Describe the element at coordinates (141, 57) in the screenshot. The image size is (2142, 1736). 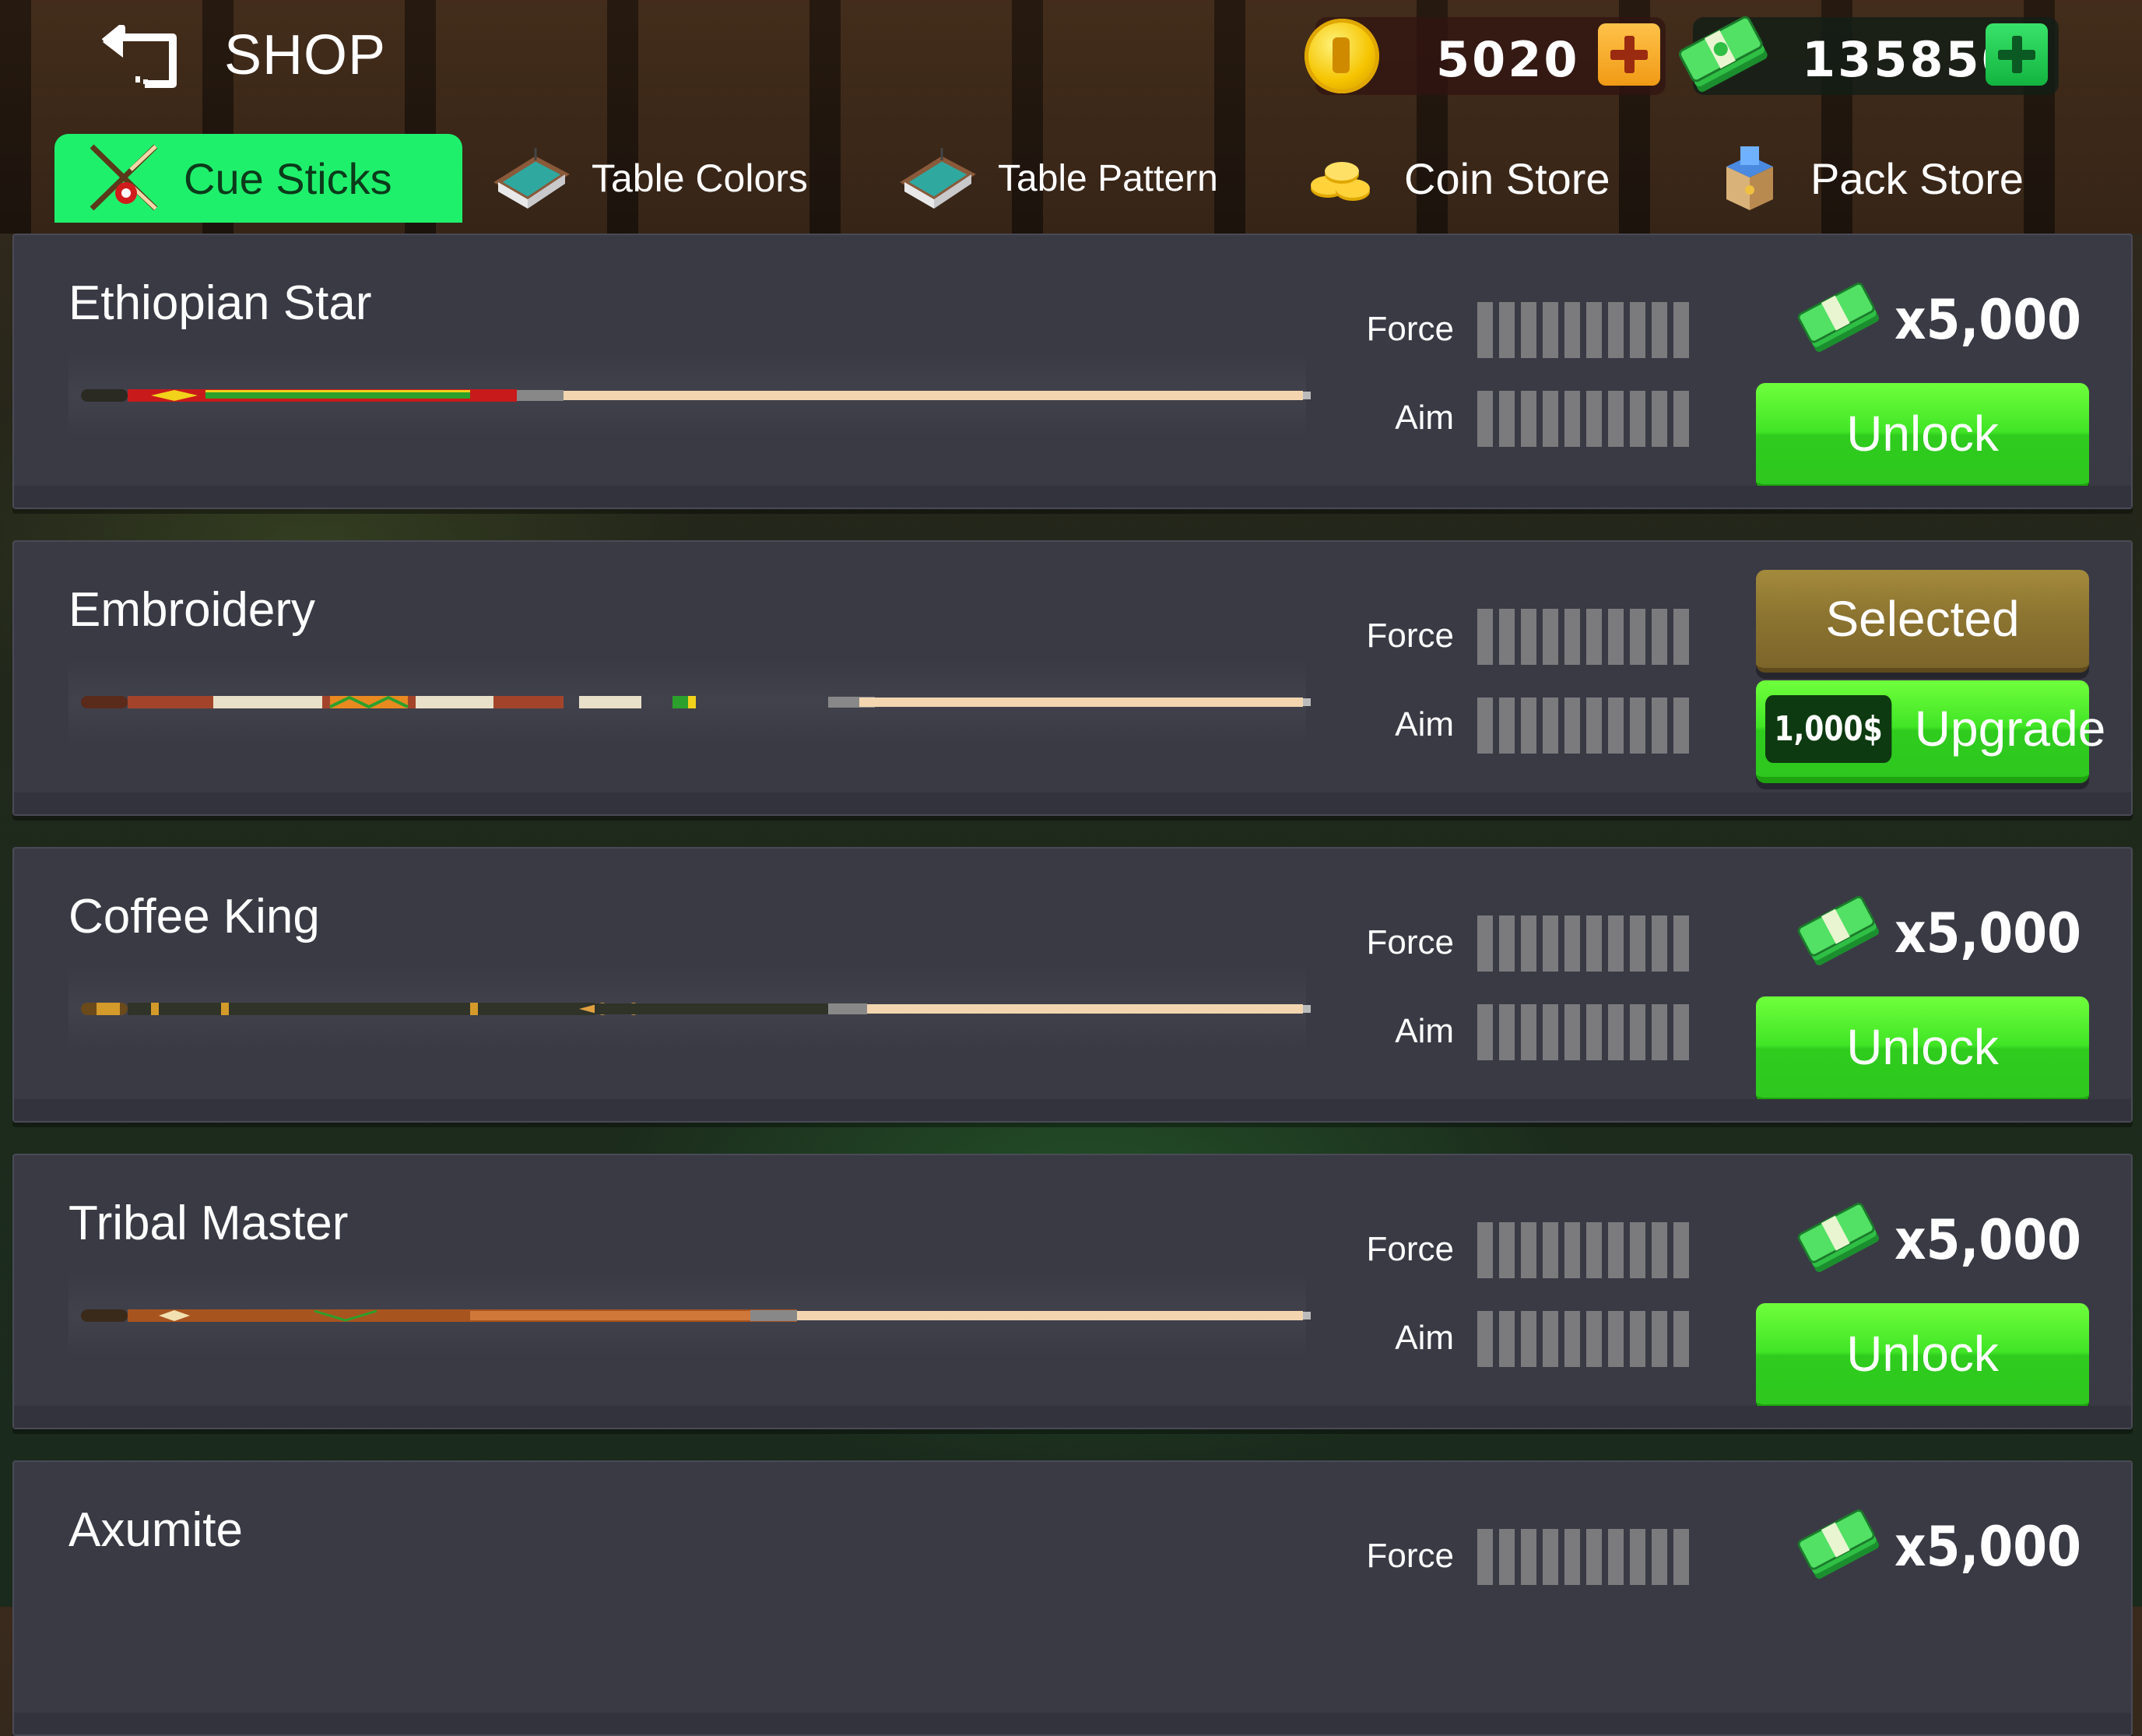
I see `back-arrow-icon` at that location.